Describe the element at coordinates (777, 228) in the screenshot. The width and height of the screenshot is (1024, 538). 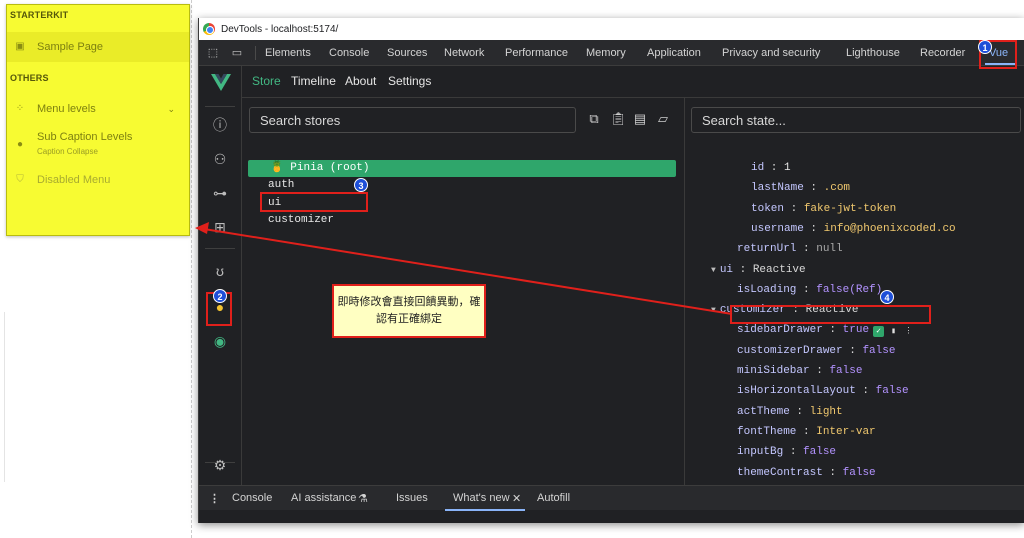
I see `state-key: username` at that location.